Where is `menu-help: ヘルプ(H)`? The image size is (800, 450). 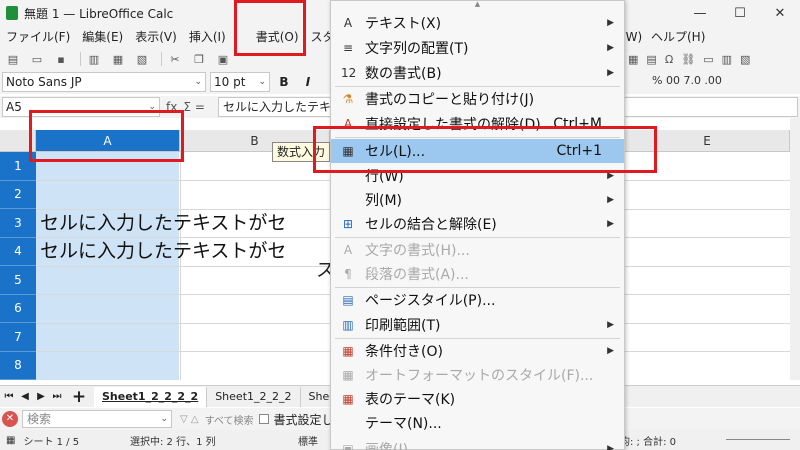
menu-help: ヘルプ(H) is located at coordinates (678, 37).